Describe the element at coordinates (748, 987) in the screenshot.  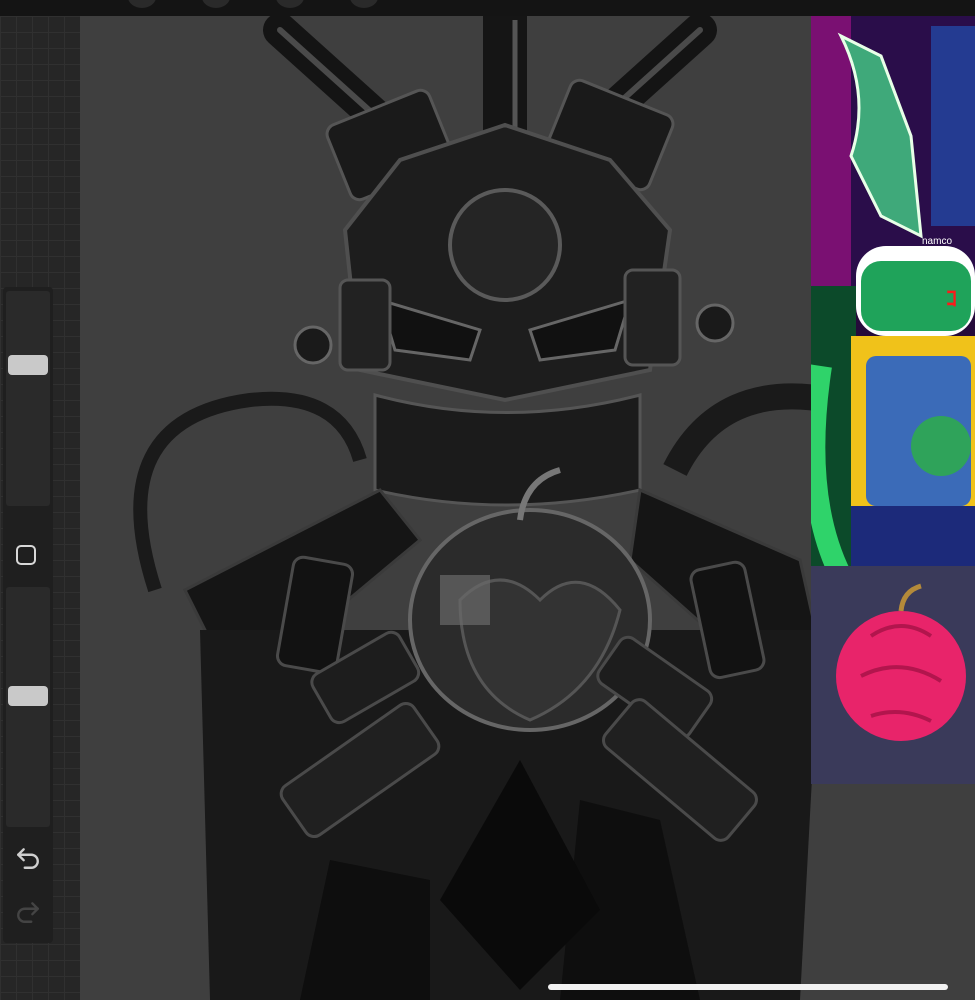
I see `home-indicator` at that location.